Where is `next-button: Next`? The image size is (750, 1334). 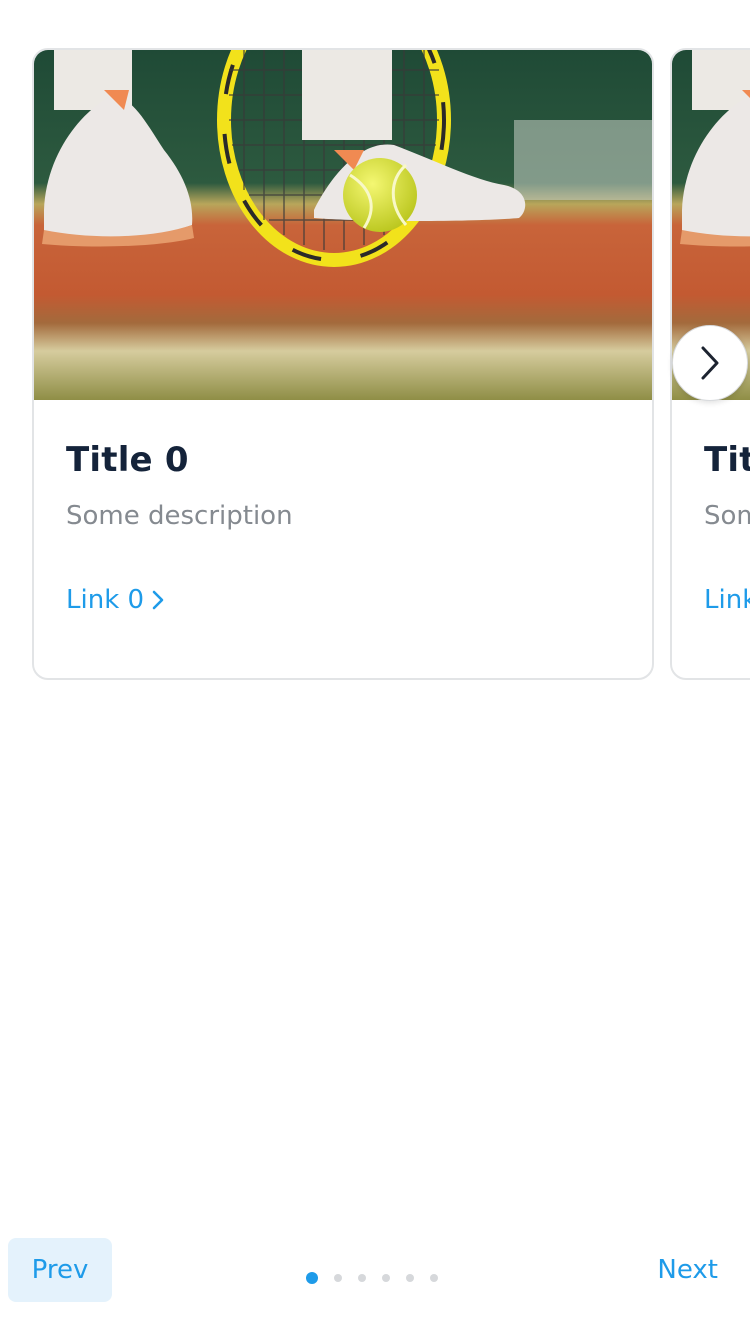
next-button: Next is located at coordinates (687, 1270).